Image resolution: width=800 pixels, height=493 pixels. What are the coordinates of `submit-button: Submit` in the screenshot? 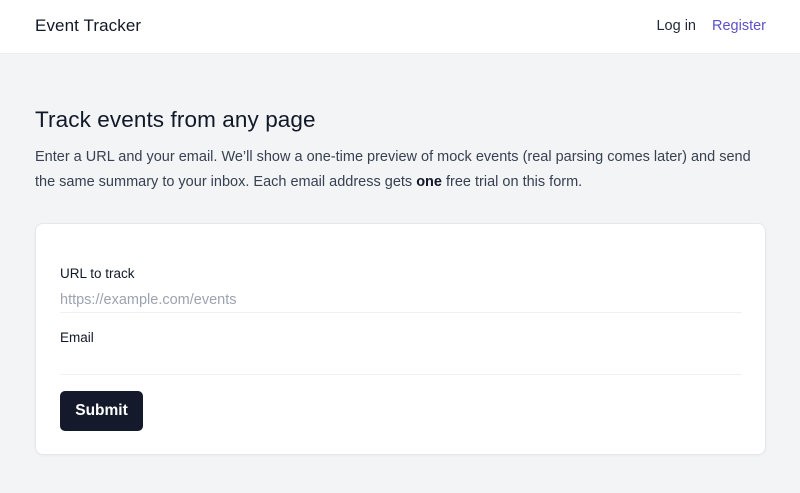 It's located at (101, 411).